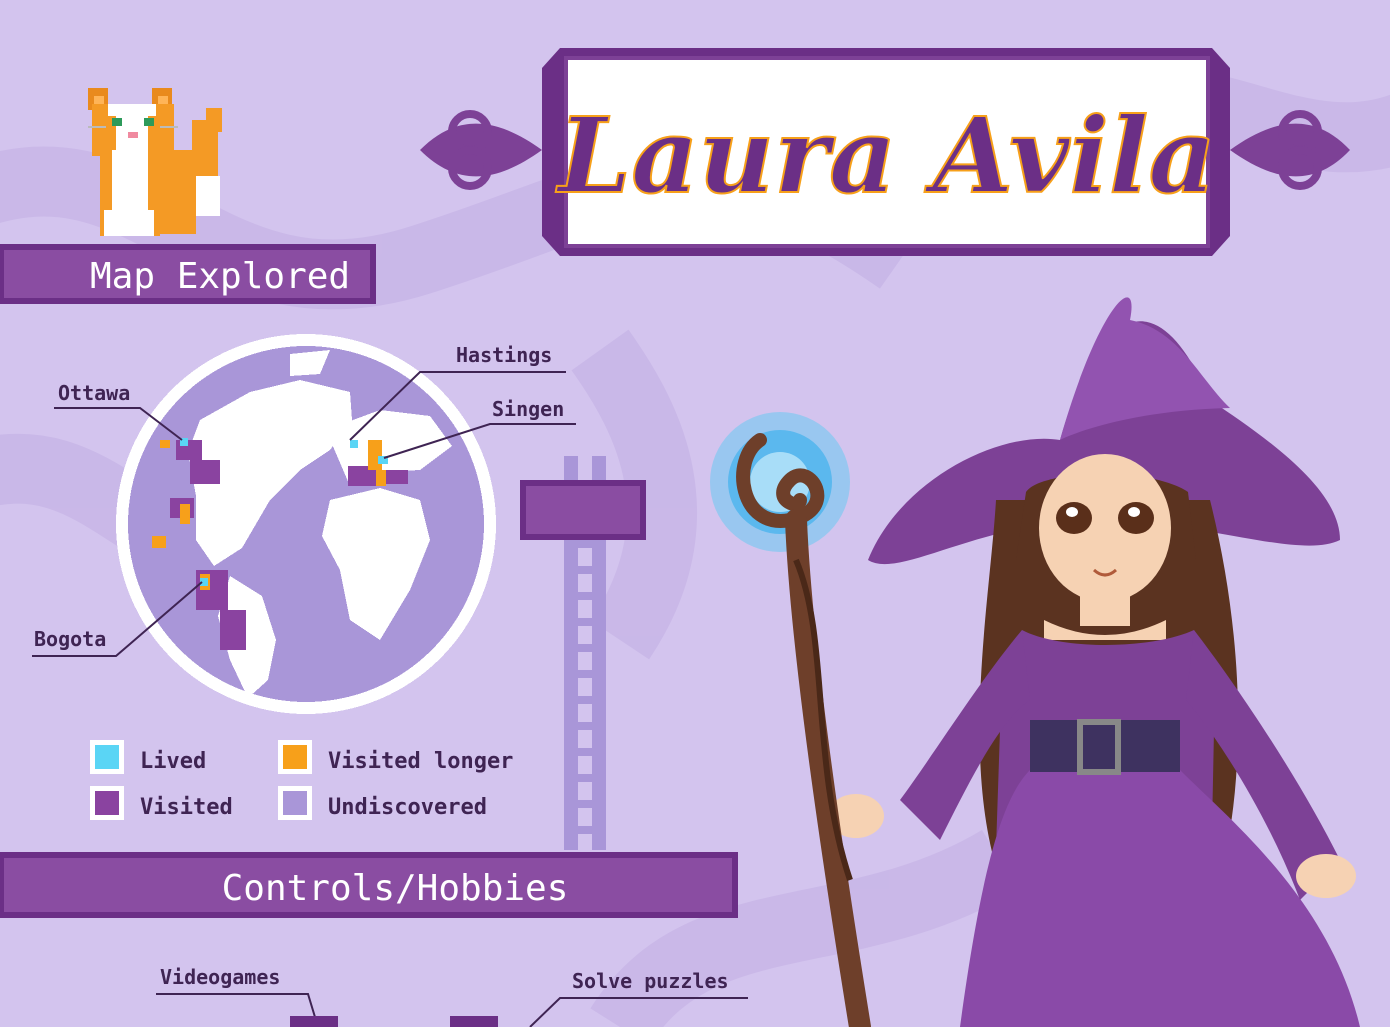 The height and width of the screenshot is (1027, 1390). What do you see at coordinates (420, 761) in the screenshot?
I see `legend-label: Visited longer` at bounding box center [420, 761].